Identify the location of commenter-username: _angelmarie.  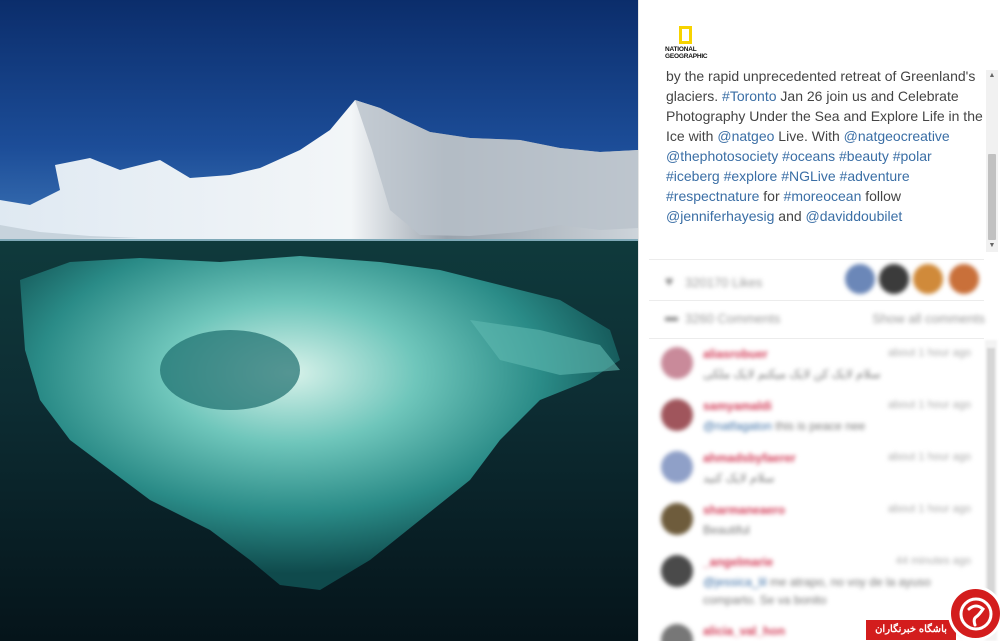
(738, 562).